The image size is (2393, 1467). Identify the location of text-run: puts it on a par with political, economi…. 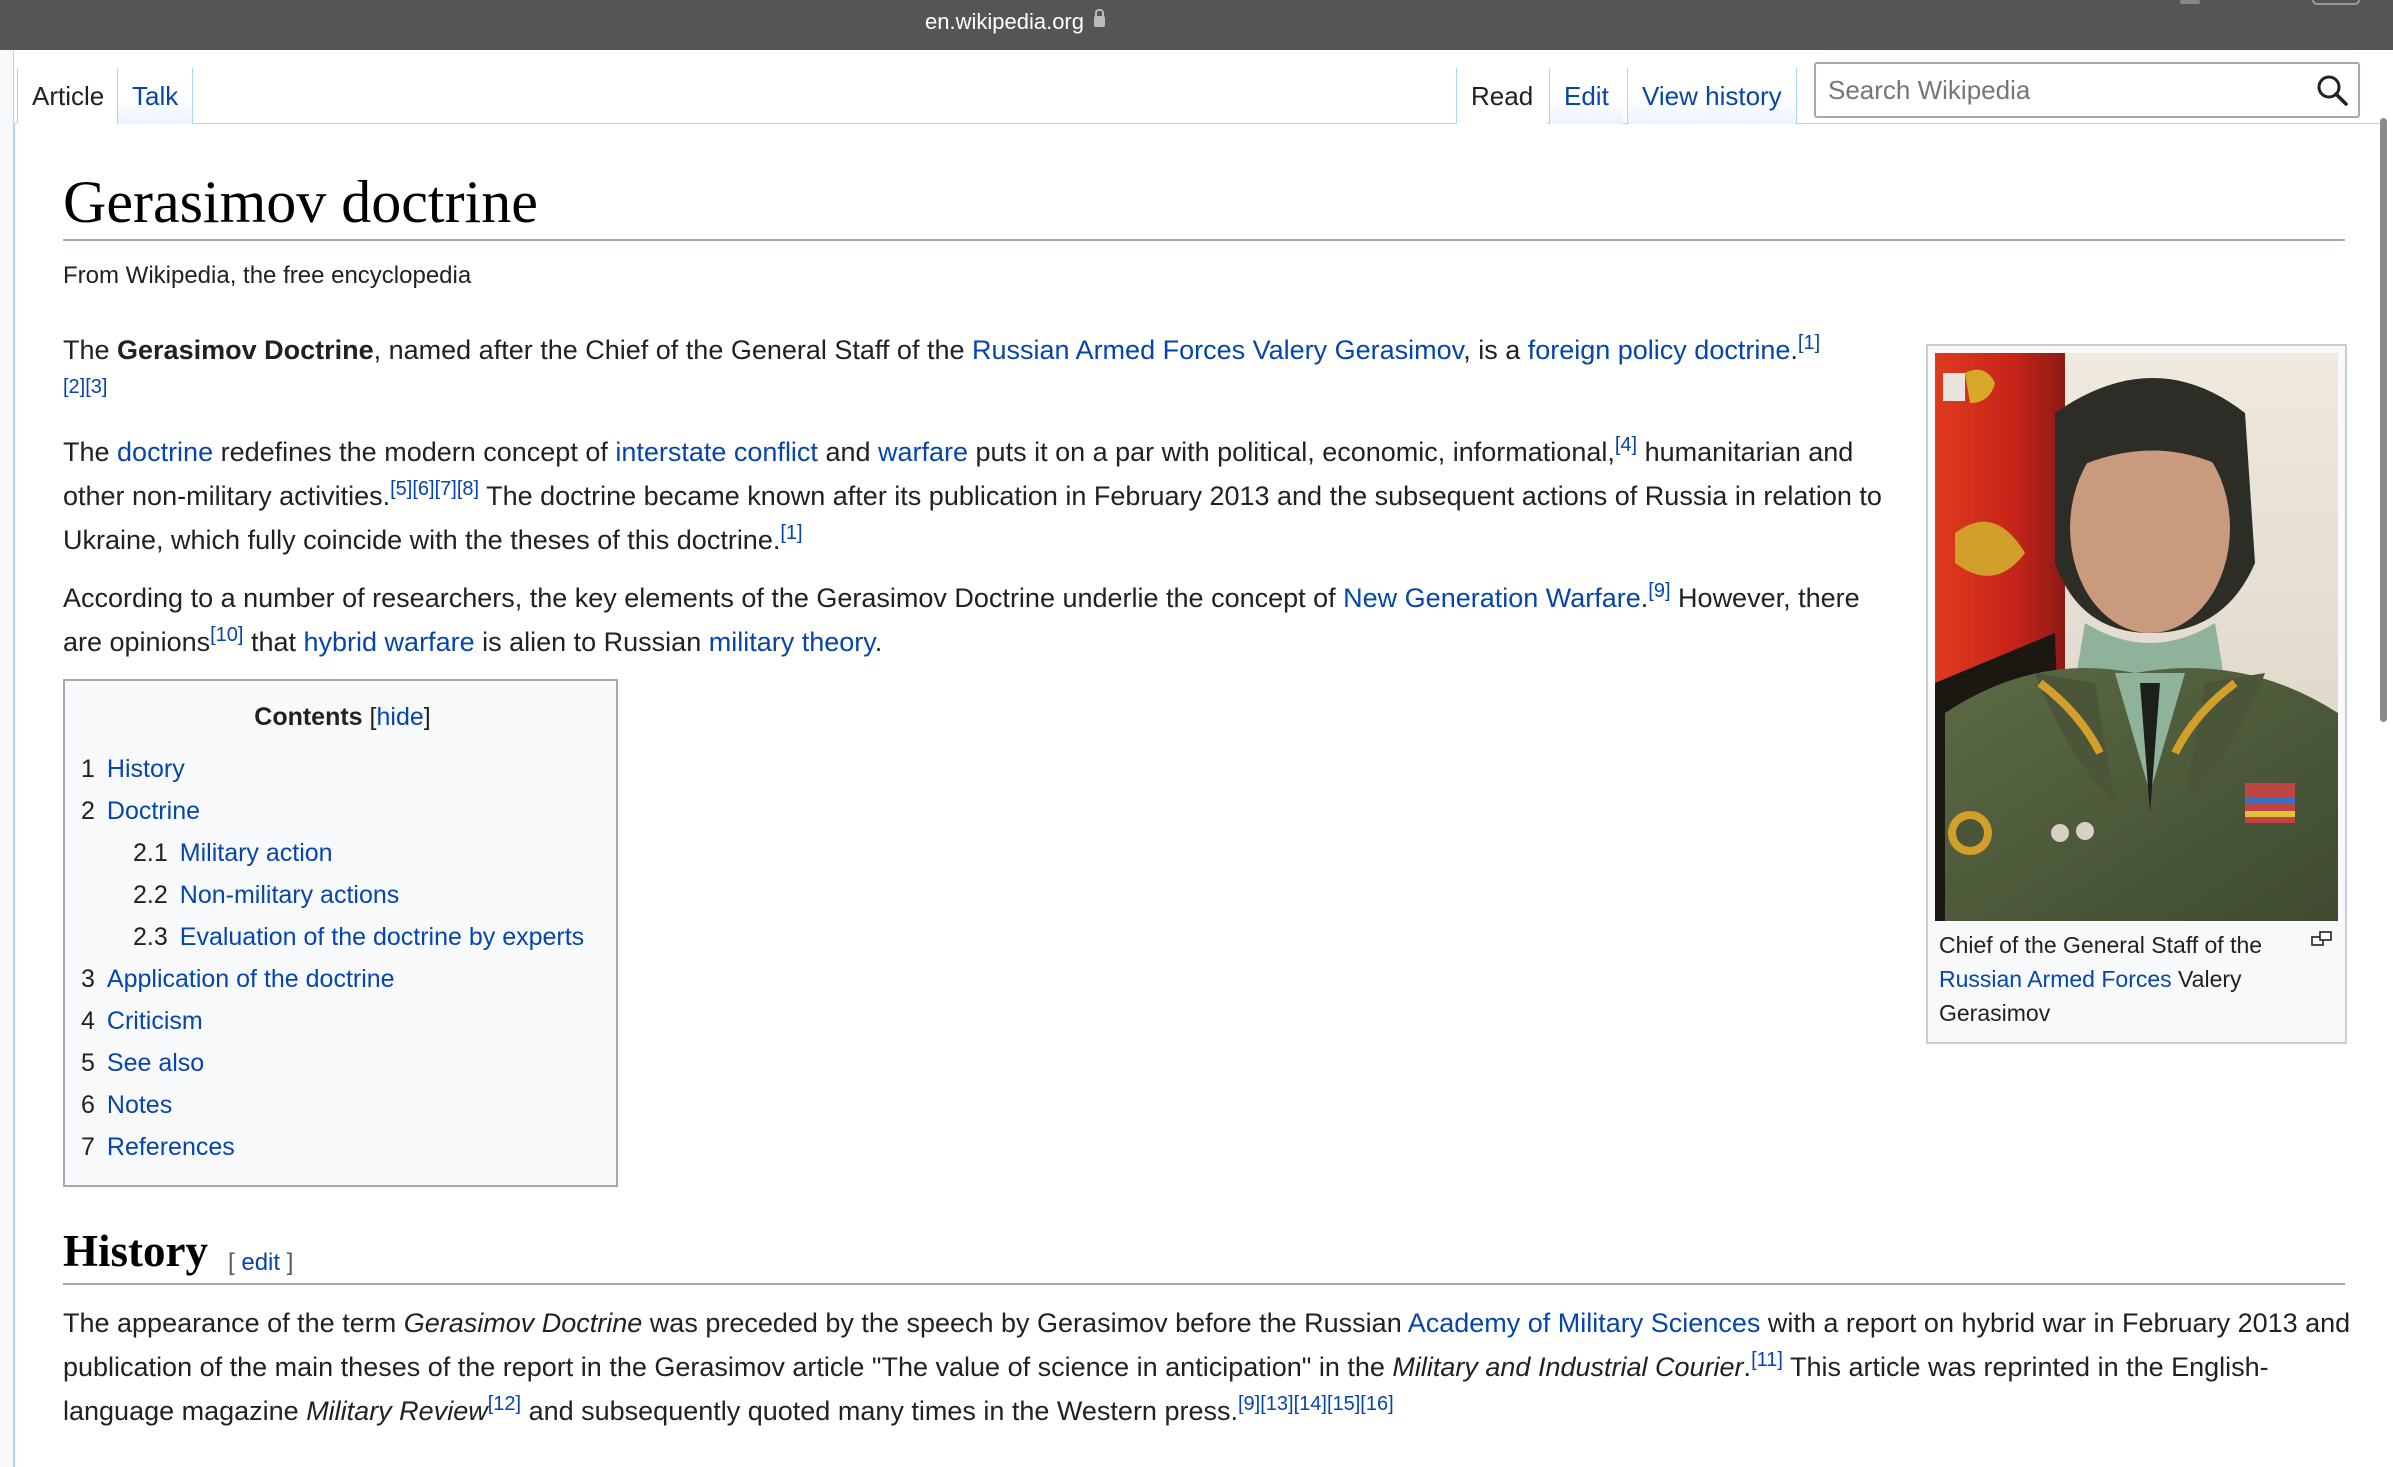
(1291, 452).